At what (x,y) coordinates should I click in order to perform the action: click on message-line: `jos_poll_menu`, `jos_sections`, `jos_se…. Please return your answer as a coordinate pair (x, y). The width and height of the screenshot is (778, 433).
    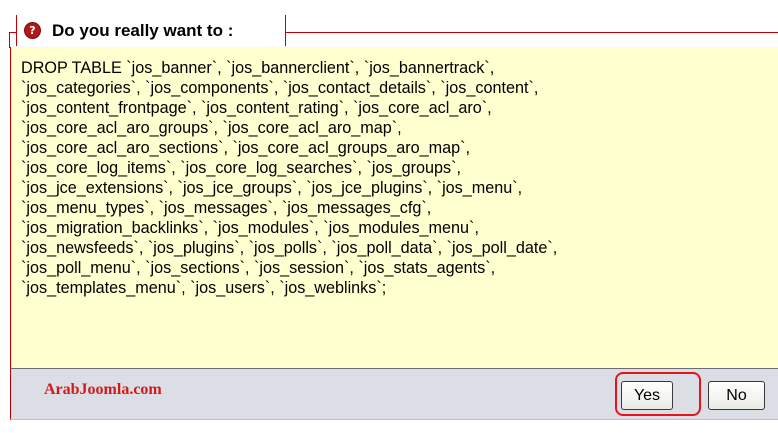
    Looking at the image, I should click on (258, 268).